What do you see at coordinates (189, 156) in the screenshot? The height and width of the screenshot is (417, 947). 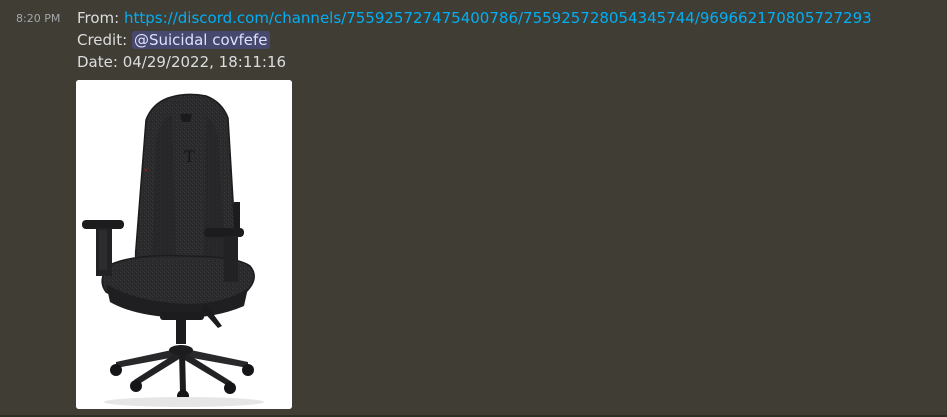 I see `svg-text: T` at bounding box center [189, 156].